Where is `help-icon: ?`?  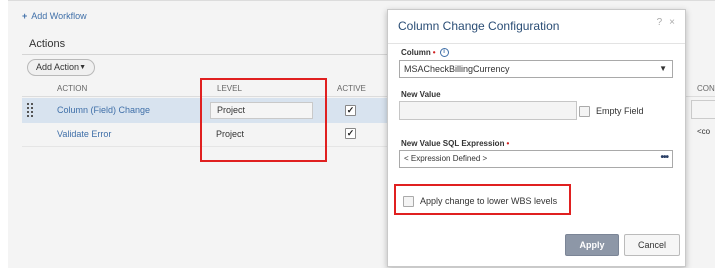 help-icon: ? is located at coordinates (660, 22).